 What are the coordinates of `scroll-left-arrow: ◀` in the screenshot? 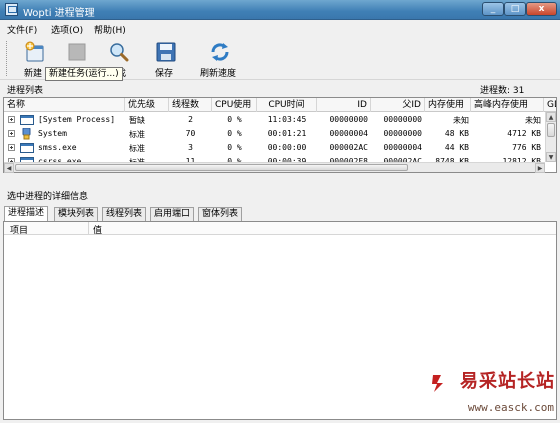 It's located at (9, 168).